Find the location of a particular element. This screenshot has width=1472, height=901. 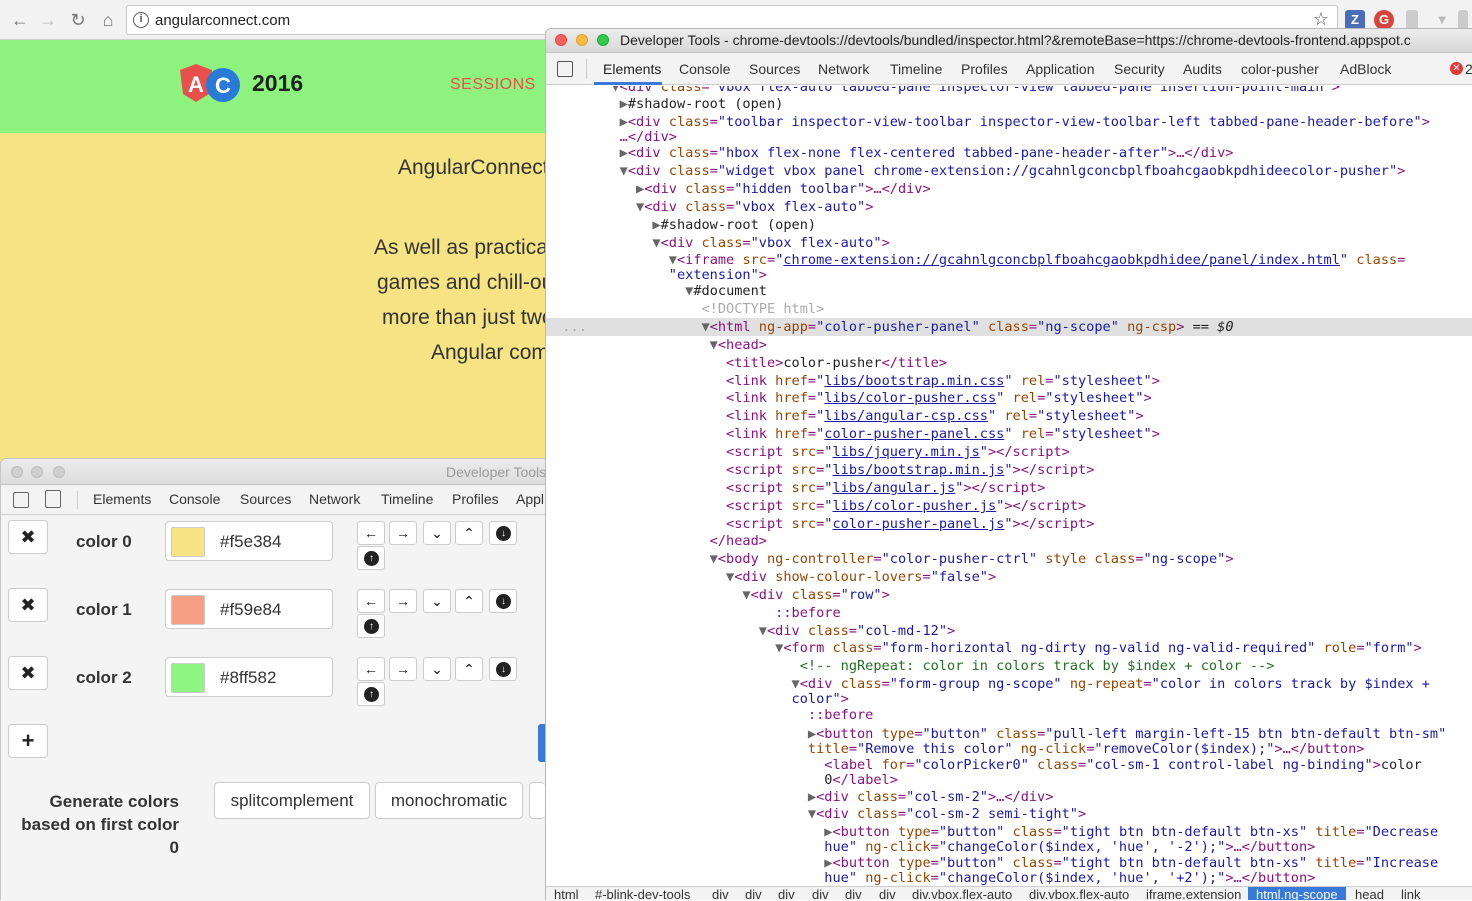

g-extension-icon: G is located at coordinates (1384, 20).